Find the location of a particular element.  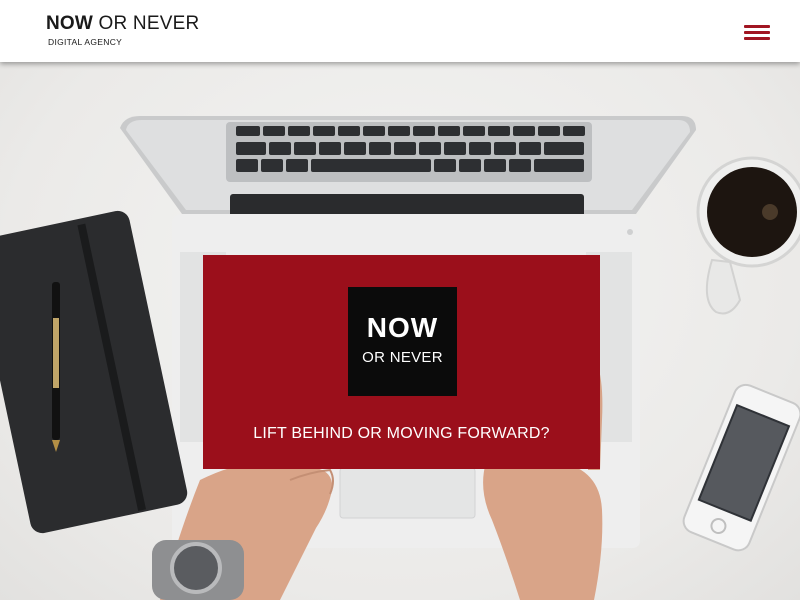

coffee-mug-graphic is located at coordinates (748, 235).